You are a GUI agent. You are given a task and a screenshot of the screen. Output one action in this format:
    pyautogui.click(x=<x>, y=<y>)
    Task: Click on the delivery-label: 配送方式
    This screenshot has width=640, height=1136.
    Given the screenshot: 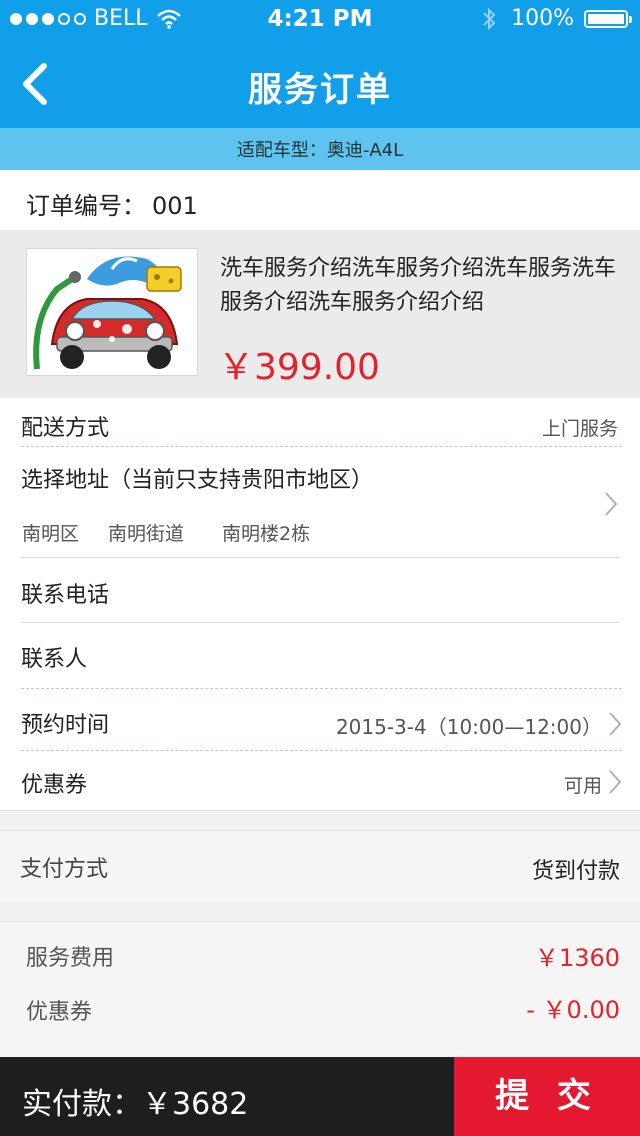 What is the action you would take?
    pyautogui.click(x=65, y=428)
    